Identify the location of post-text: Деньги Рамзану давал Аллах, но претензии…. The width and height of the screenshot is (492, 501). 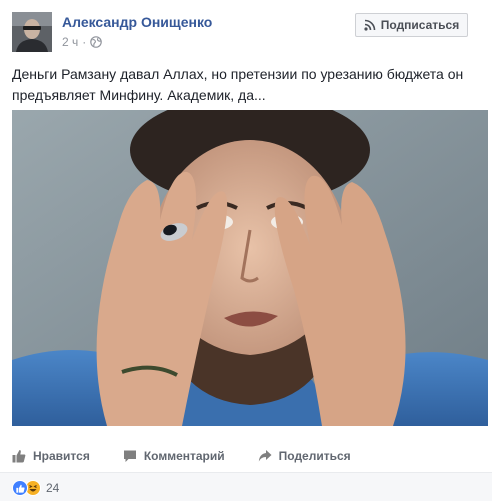
(238, 84).